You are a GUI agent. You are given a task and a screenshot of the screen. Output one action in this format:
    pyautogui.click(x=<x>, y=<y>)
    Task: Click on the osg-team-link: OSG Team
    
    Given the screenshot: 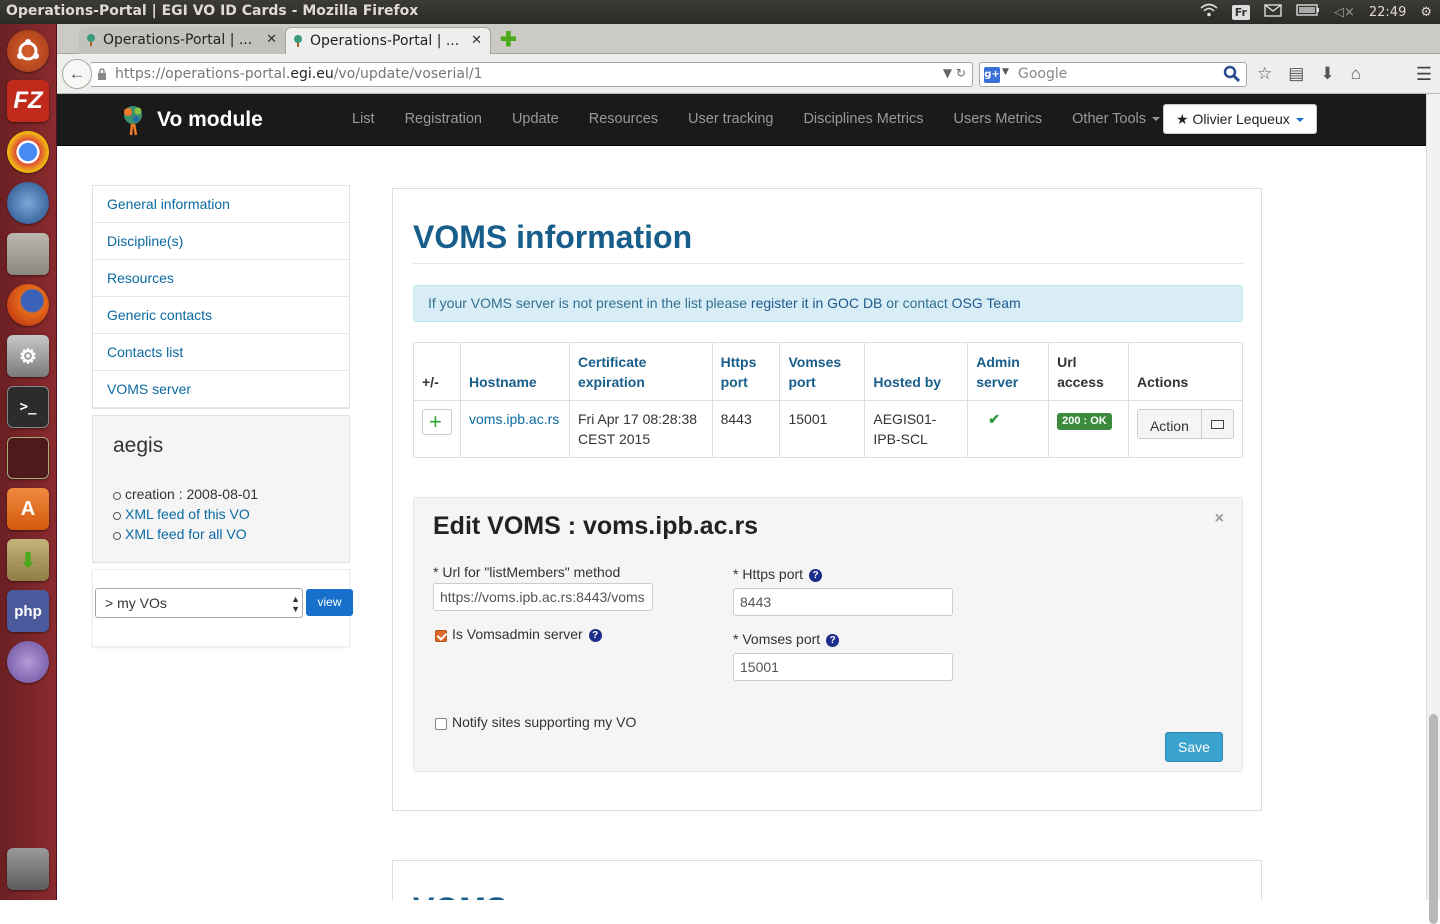 What is the action you would take?
    pyautogui.click(x=986, y=303)
    